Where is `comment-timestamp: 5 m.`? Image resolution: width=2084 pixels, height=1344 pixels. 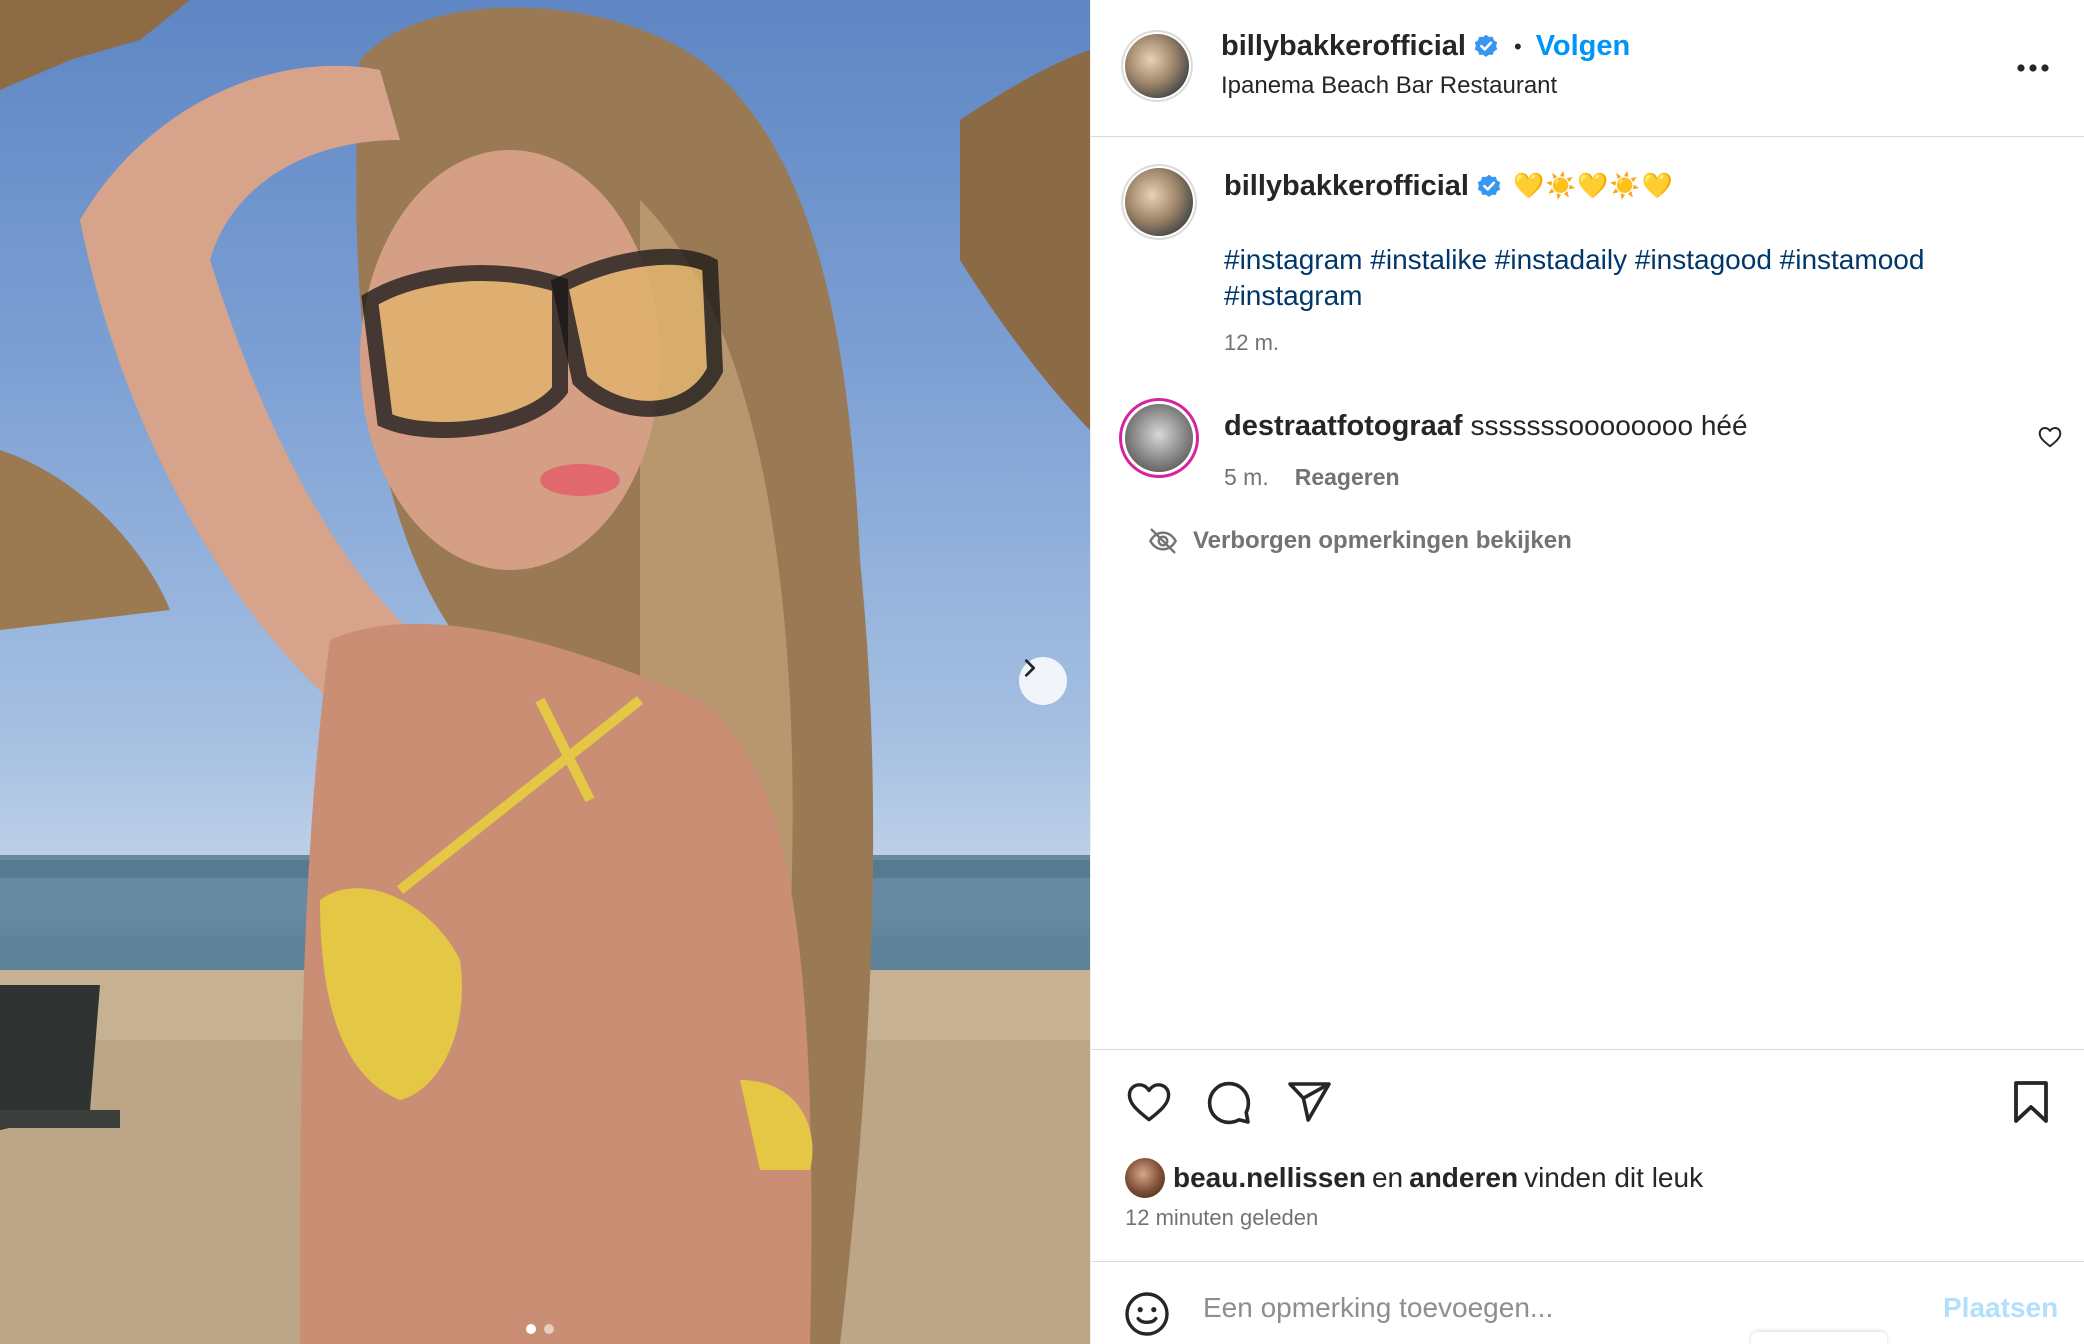 comment-timestamp: 5 m. is located at coordinates (1246, 477).